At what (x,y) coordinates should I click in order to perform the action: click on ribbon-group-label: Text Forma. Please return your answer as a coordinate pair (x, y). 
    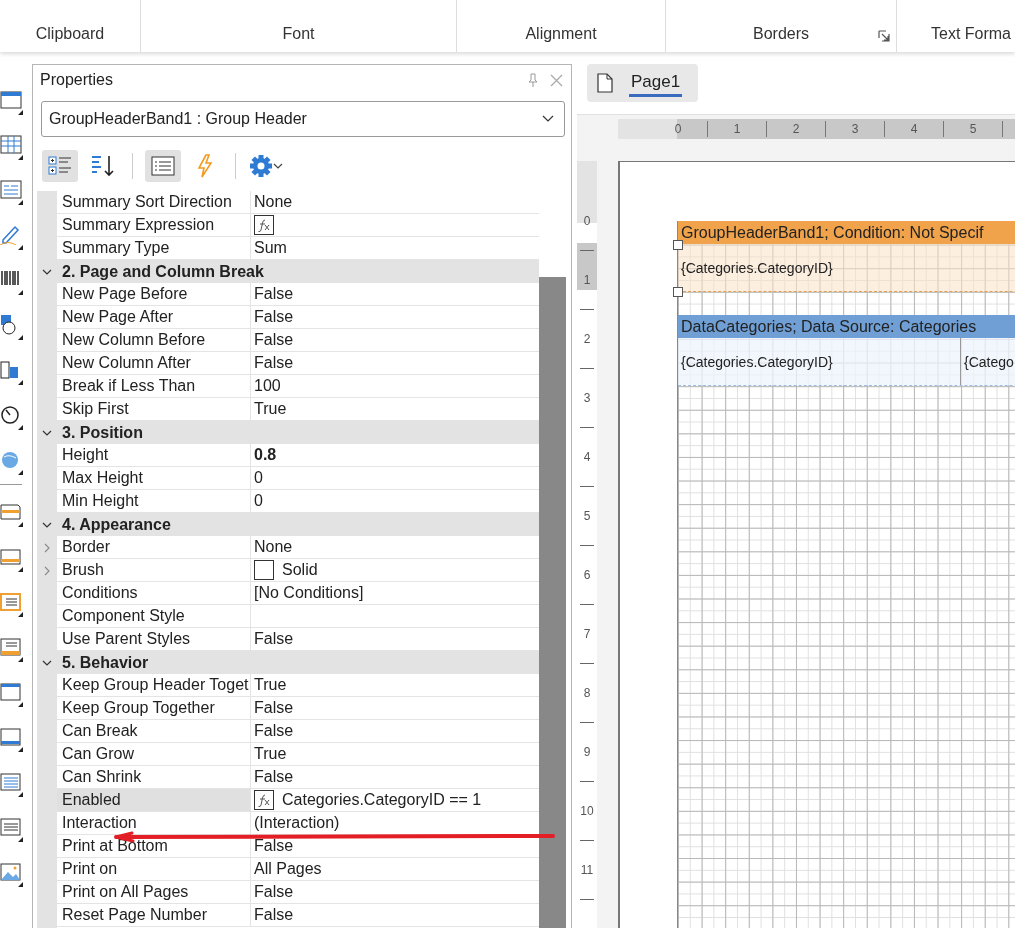
    Looking at the image, I should click on (971, 34).